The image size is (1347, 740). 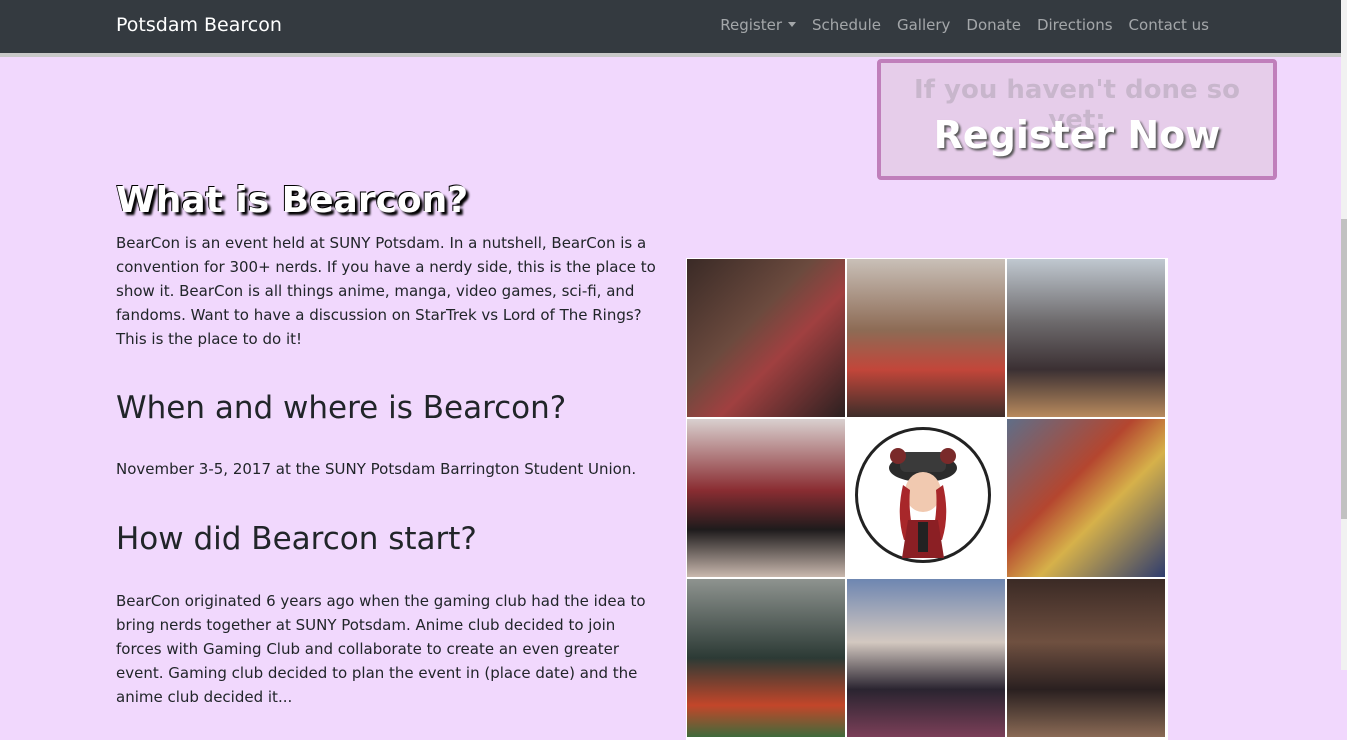 I want to click on photo-cosplayers, so click(x=766, y=498).